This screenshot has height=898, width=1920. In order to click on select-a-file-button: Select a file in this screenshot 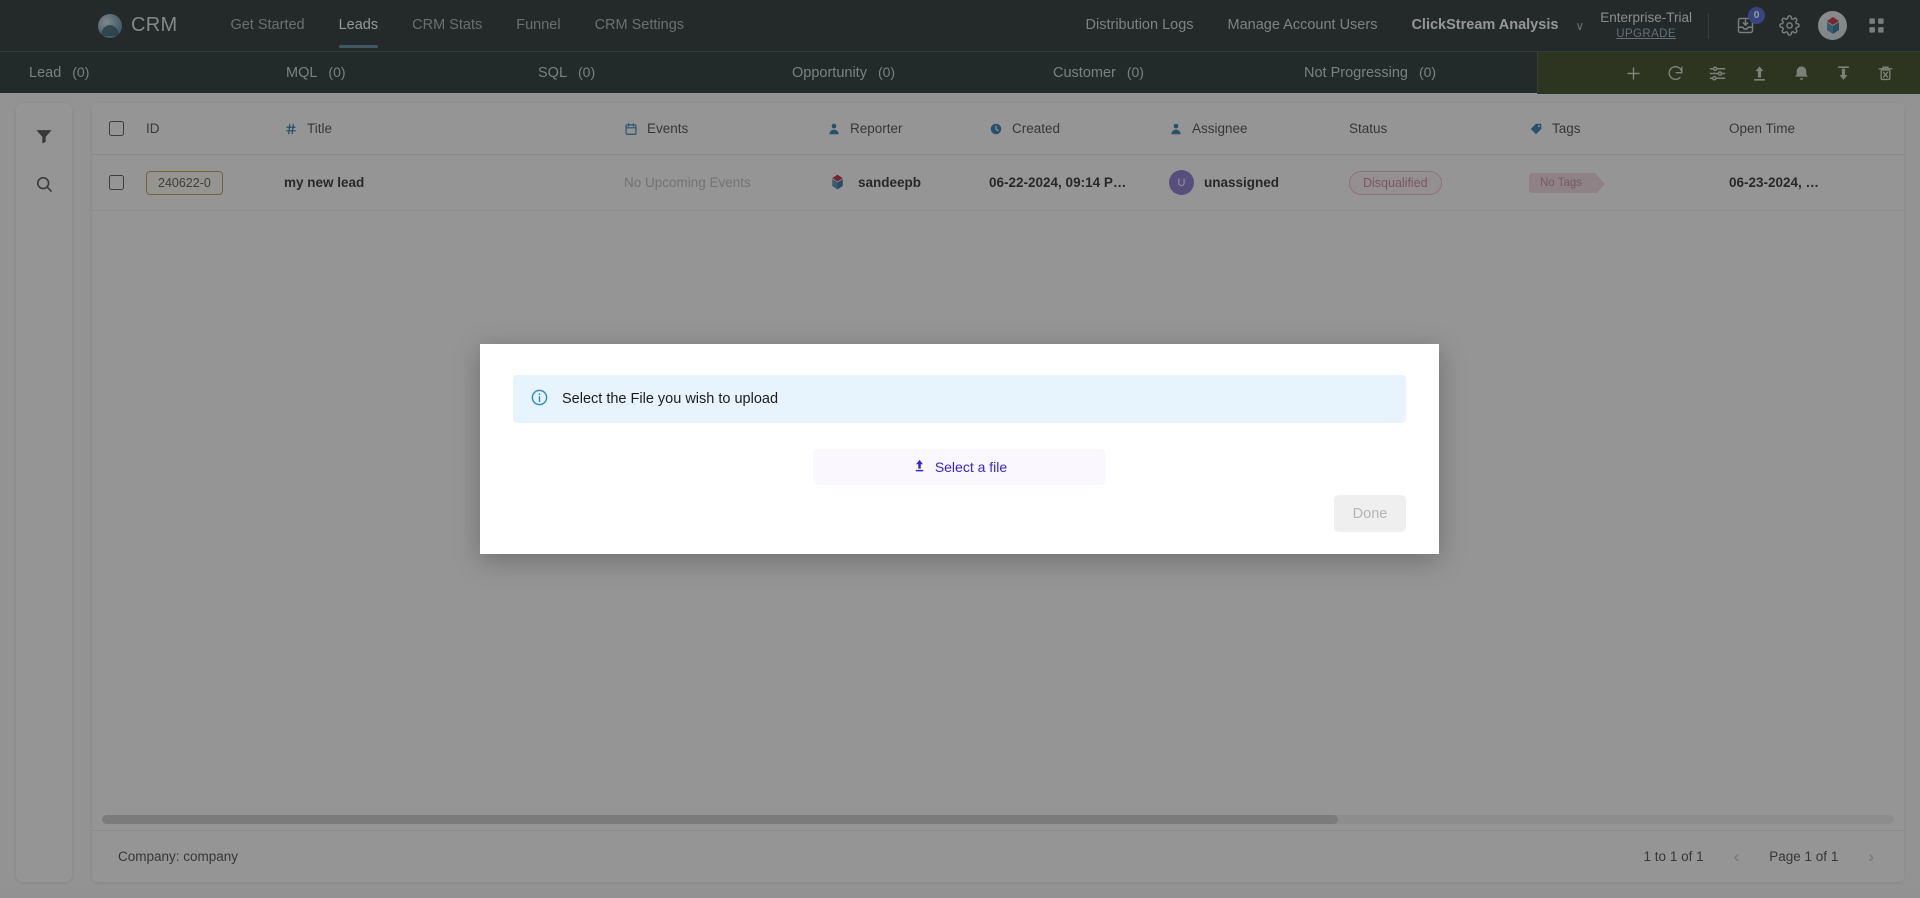, I will do `click(959, 467)`.